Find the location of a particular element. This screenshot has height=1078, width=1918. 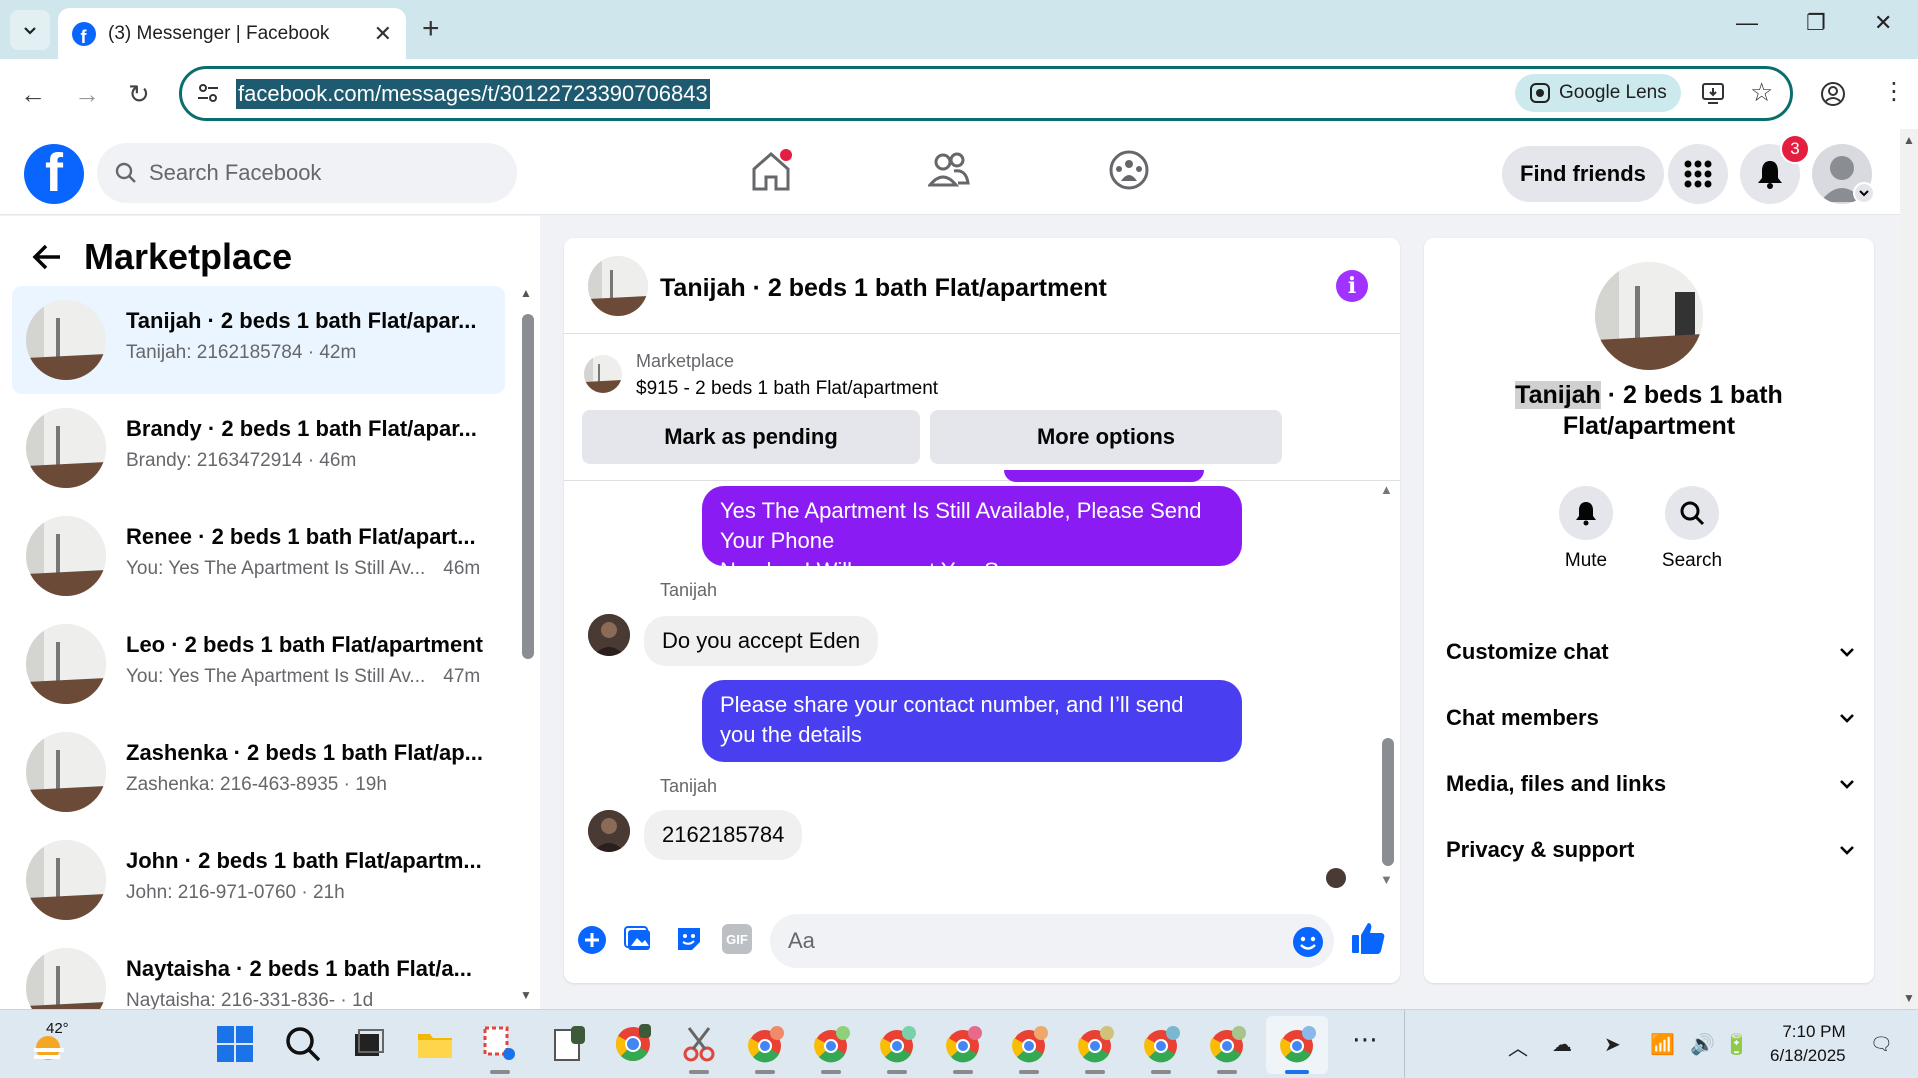

chat-header: Tanijah · 2 beds 1 bath Flat/apartment i is located at coordinates (982, 286).